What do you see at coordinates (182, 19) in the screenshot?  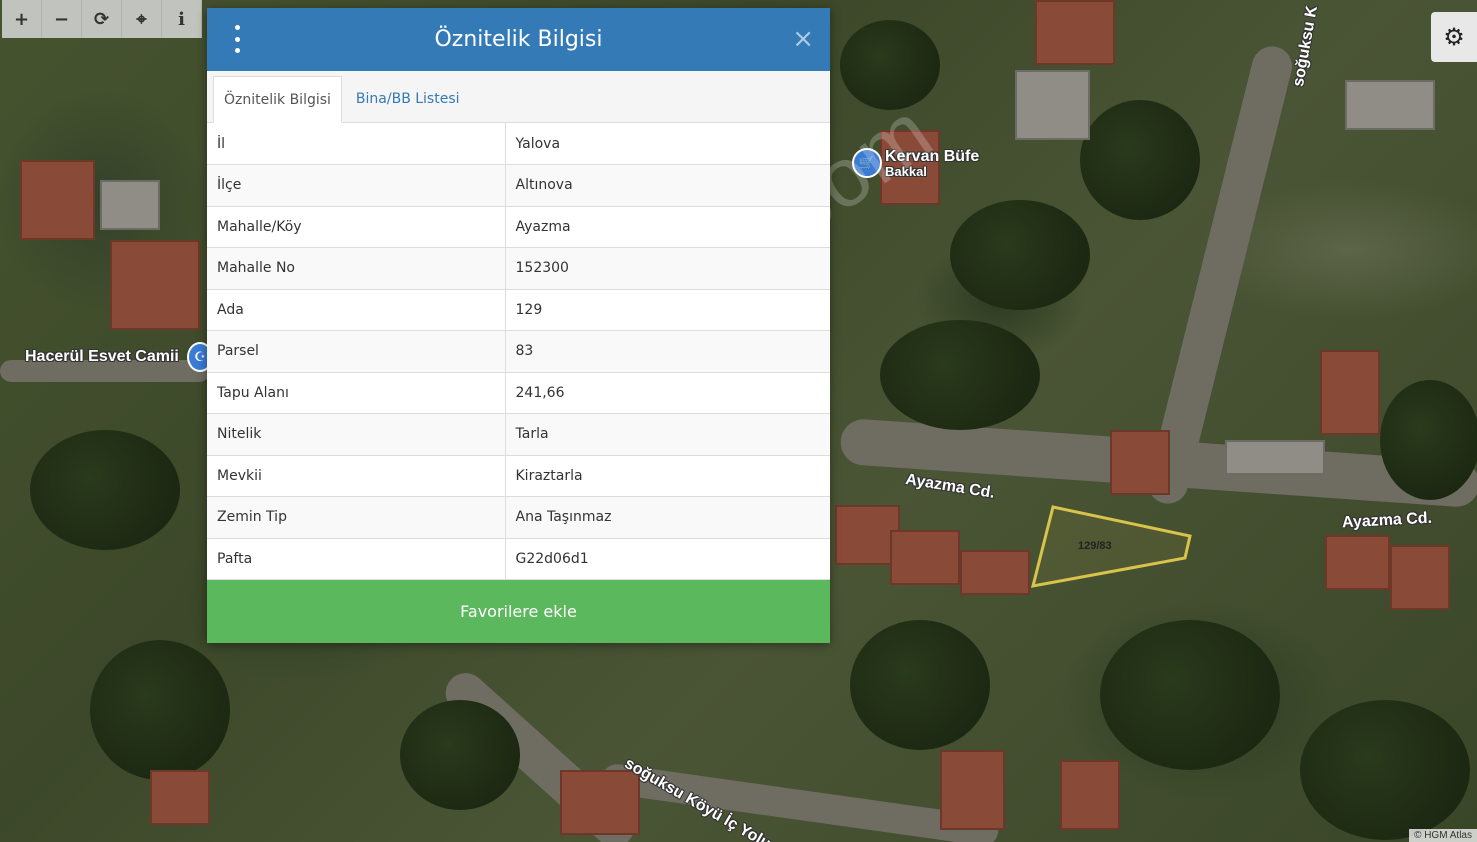 I see `info-button: i` at bounding box center [182, 19].